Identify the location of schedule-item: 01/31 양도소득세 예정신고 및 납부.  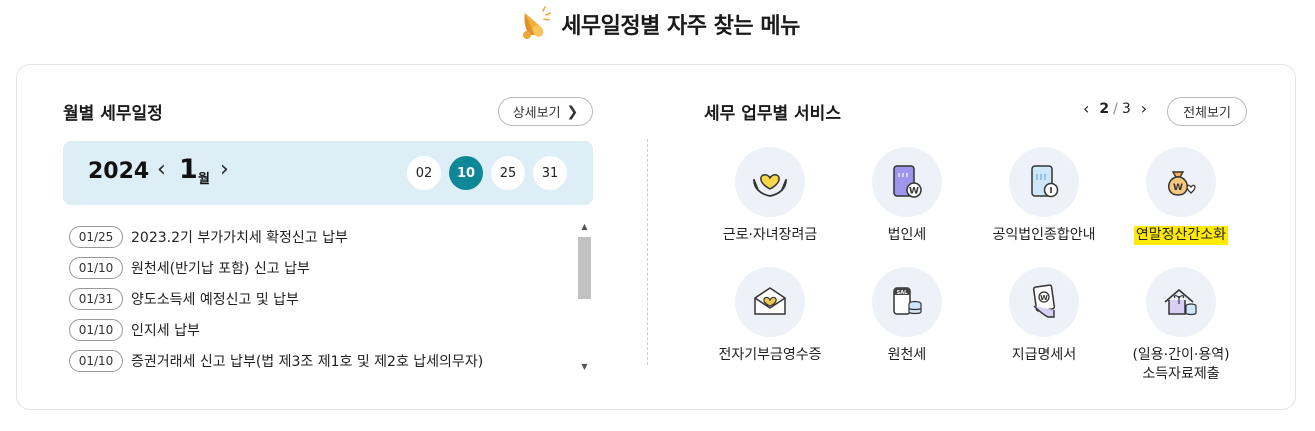
(324, 298).